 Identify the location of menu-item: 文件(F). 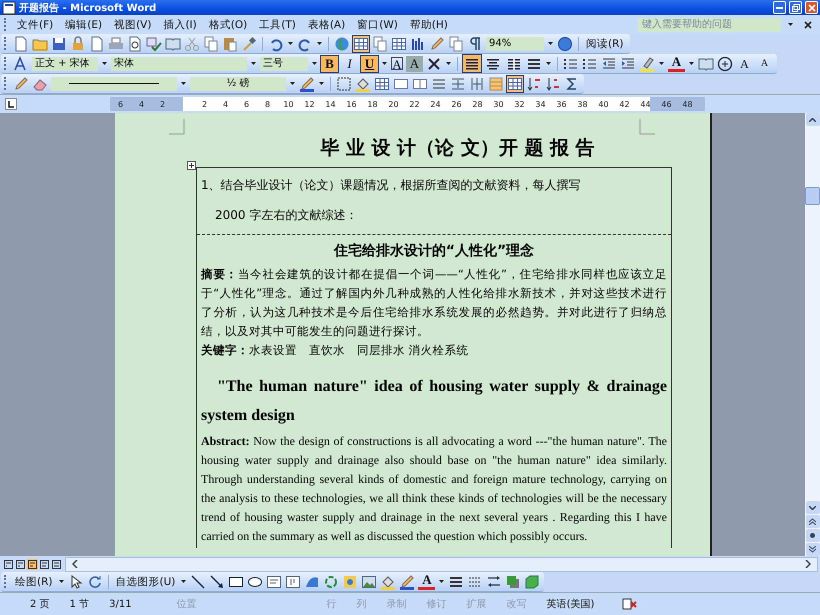
(35, 24).